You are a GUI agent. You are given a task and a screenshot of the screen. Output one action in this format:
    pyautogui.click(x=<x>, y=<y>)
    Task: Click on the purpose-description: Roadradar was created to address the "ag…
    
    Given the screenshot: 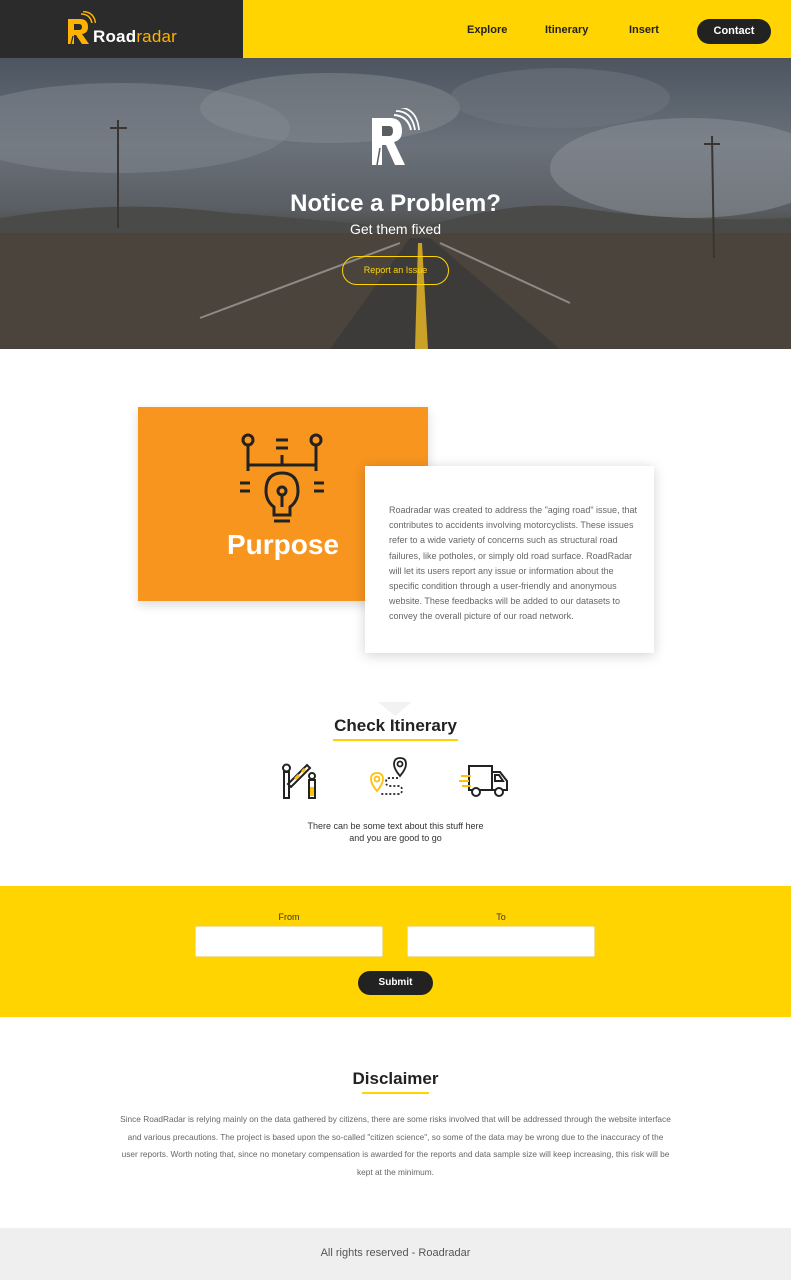 What is the action you would take?
    pyautogui.click(x=513, y=563)
    